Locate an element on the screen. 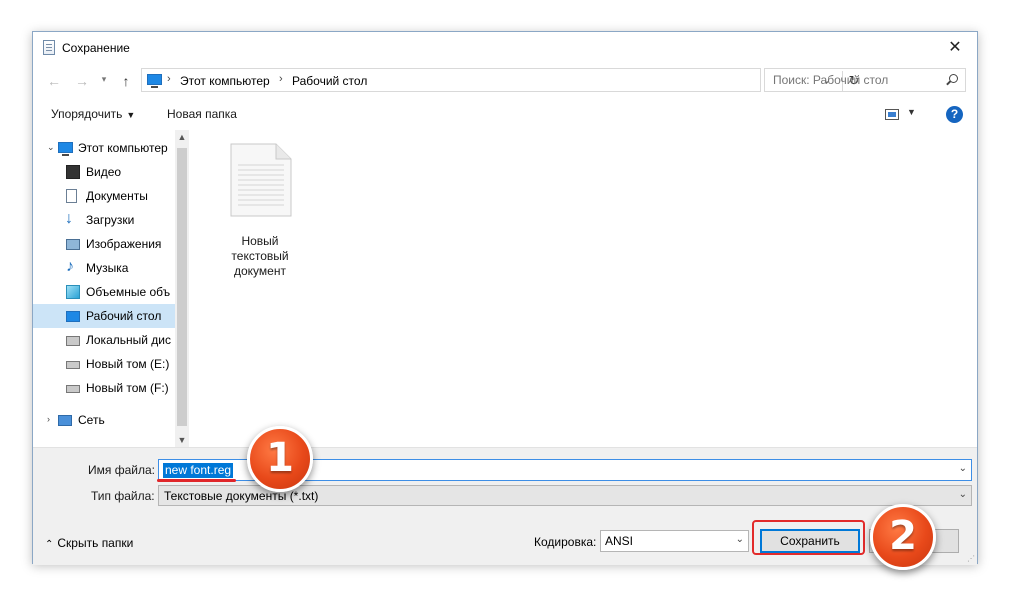  annotation-highlight-box is located at coordinates (808, 537).